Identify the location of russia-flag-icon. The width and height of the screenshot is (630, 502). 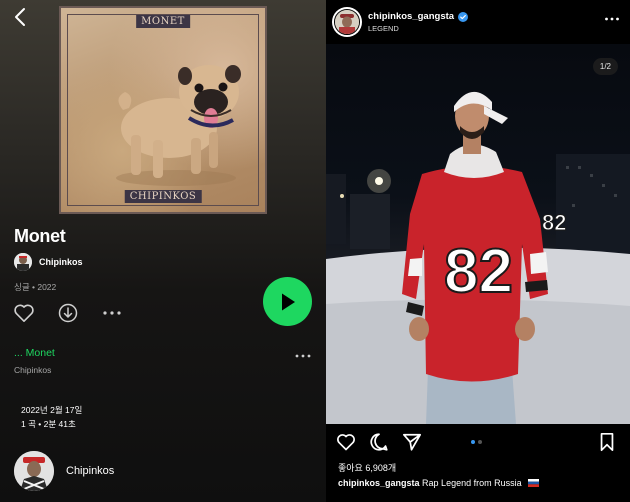
(534, 483).